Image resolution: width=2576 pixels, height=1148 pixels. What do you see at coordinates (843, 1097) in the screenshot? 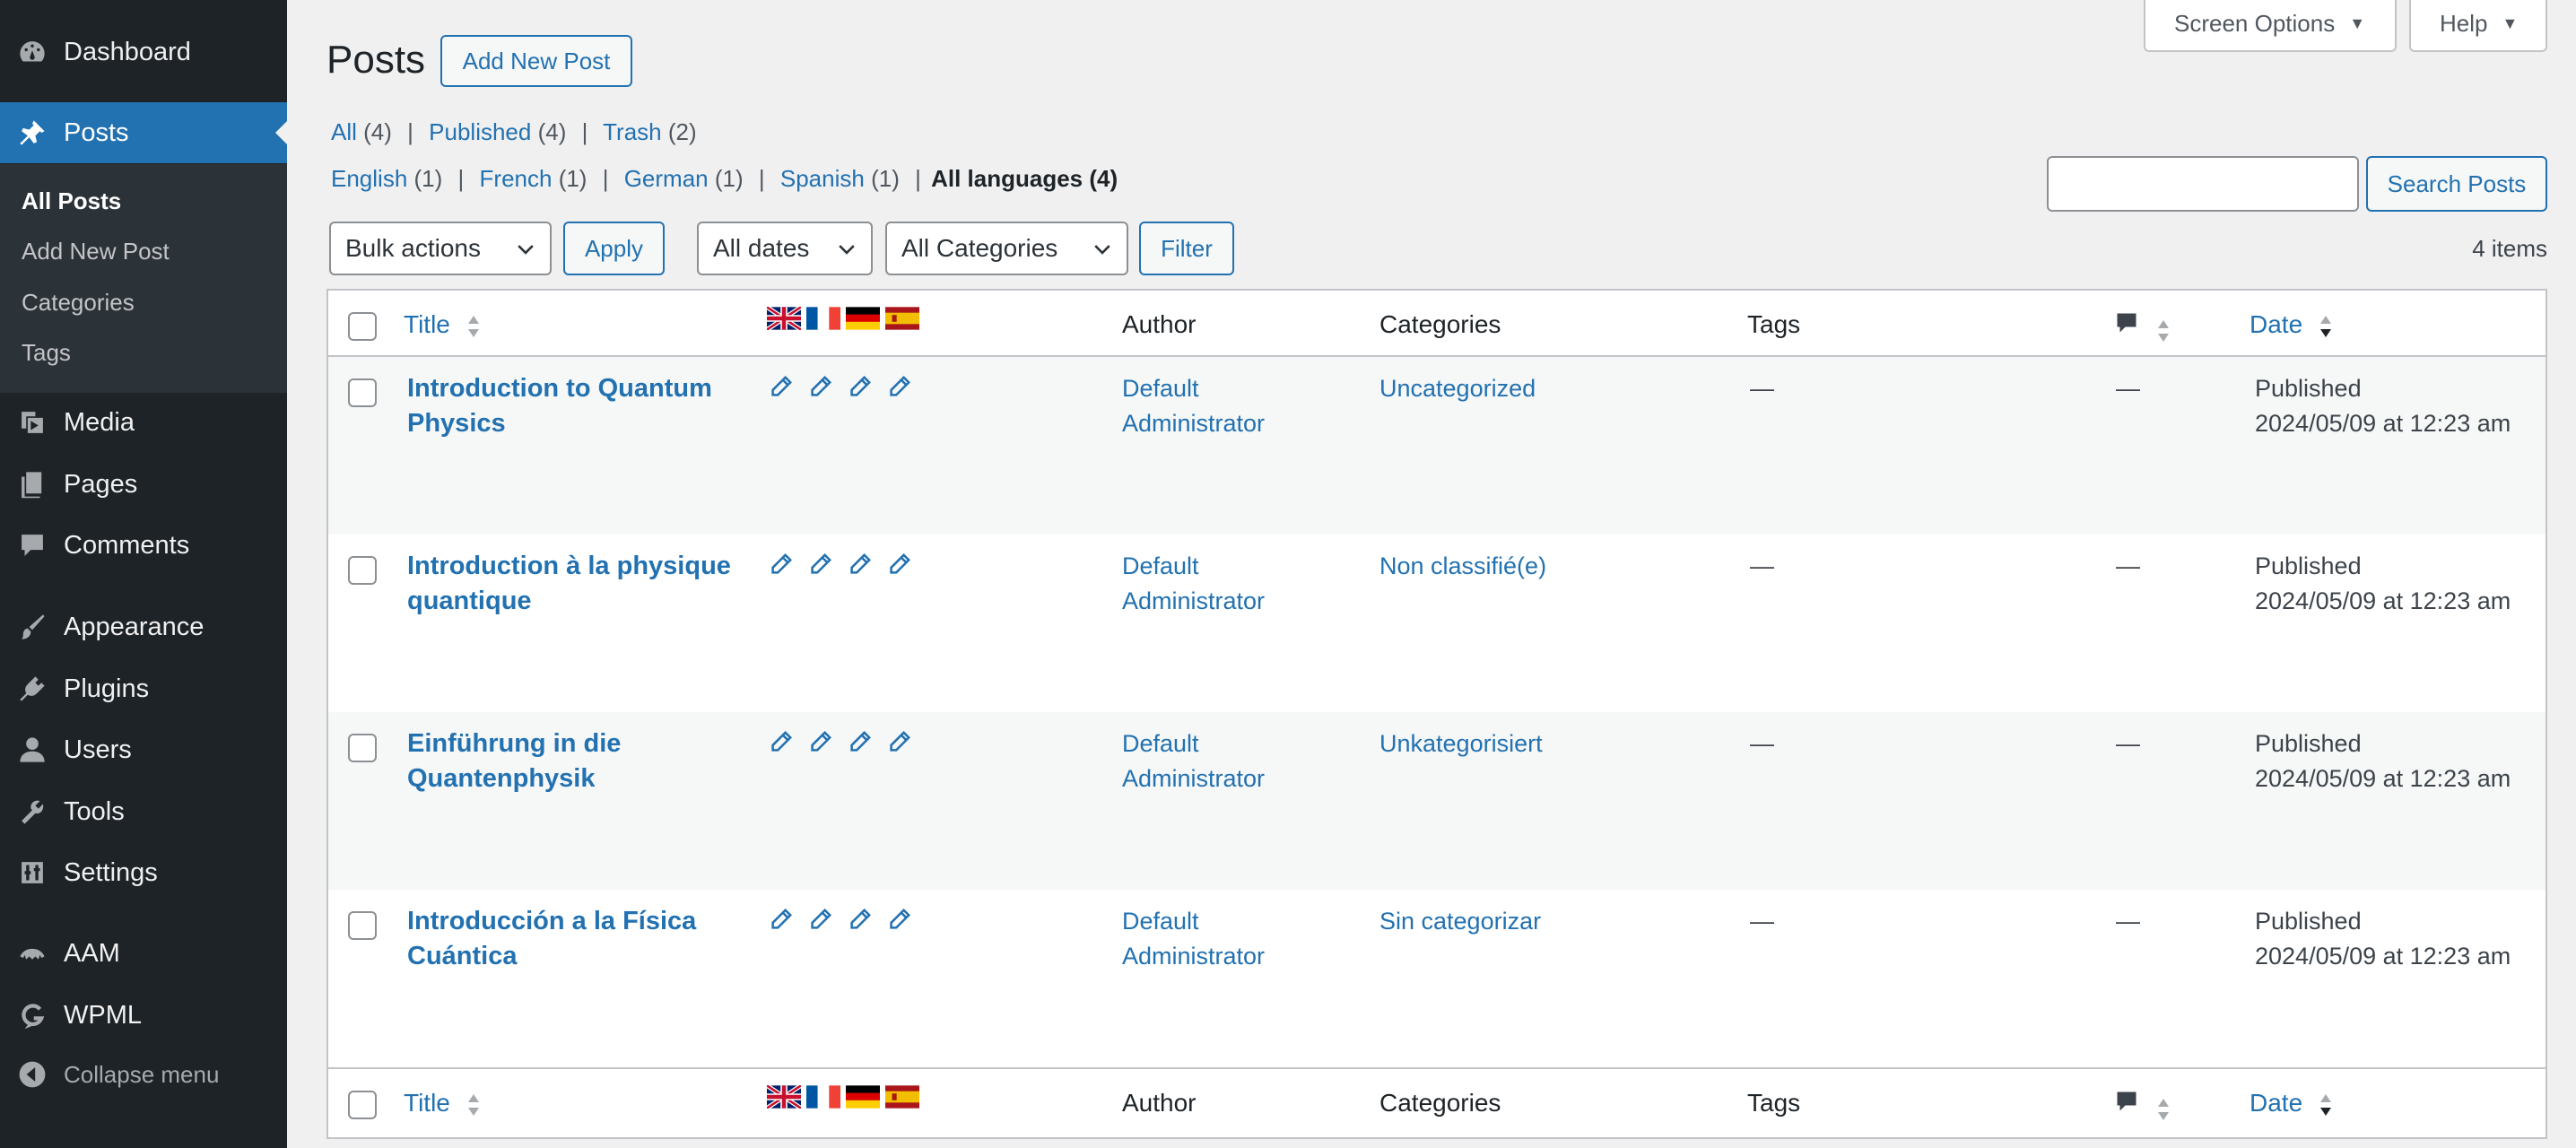
I see `language-flags-footer` at bounding box center [843, 1097].